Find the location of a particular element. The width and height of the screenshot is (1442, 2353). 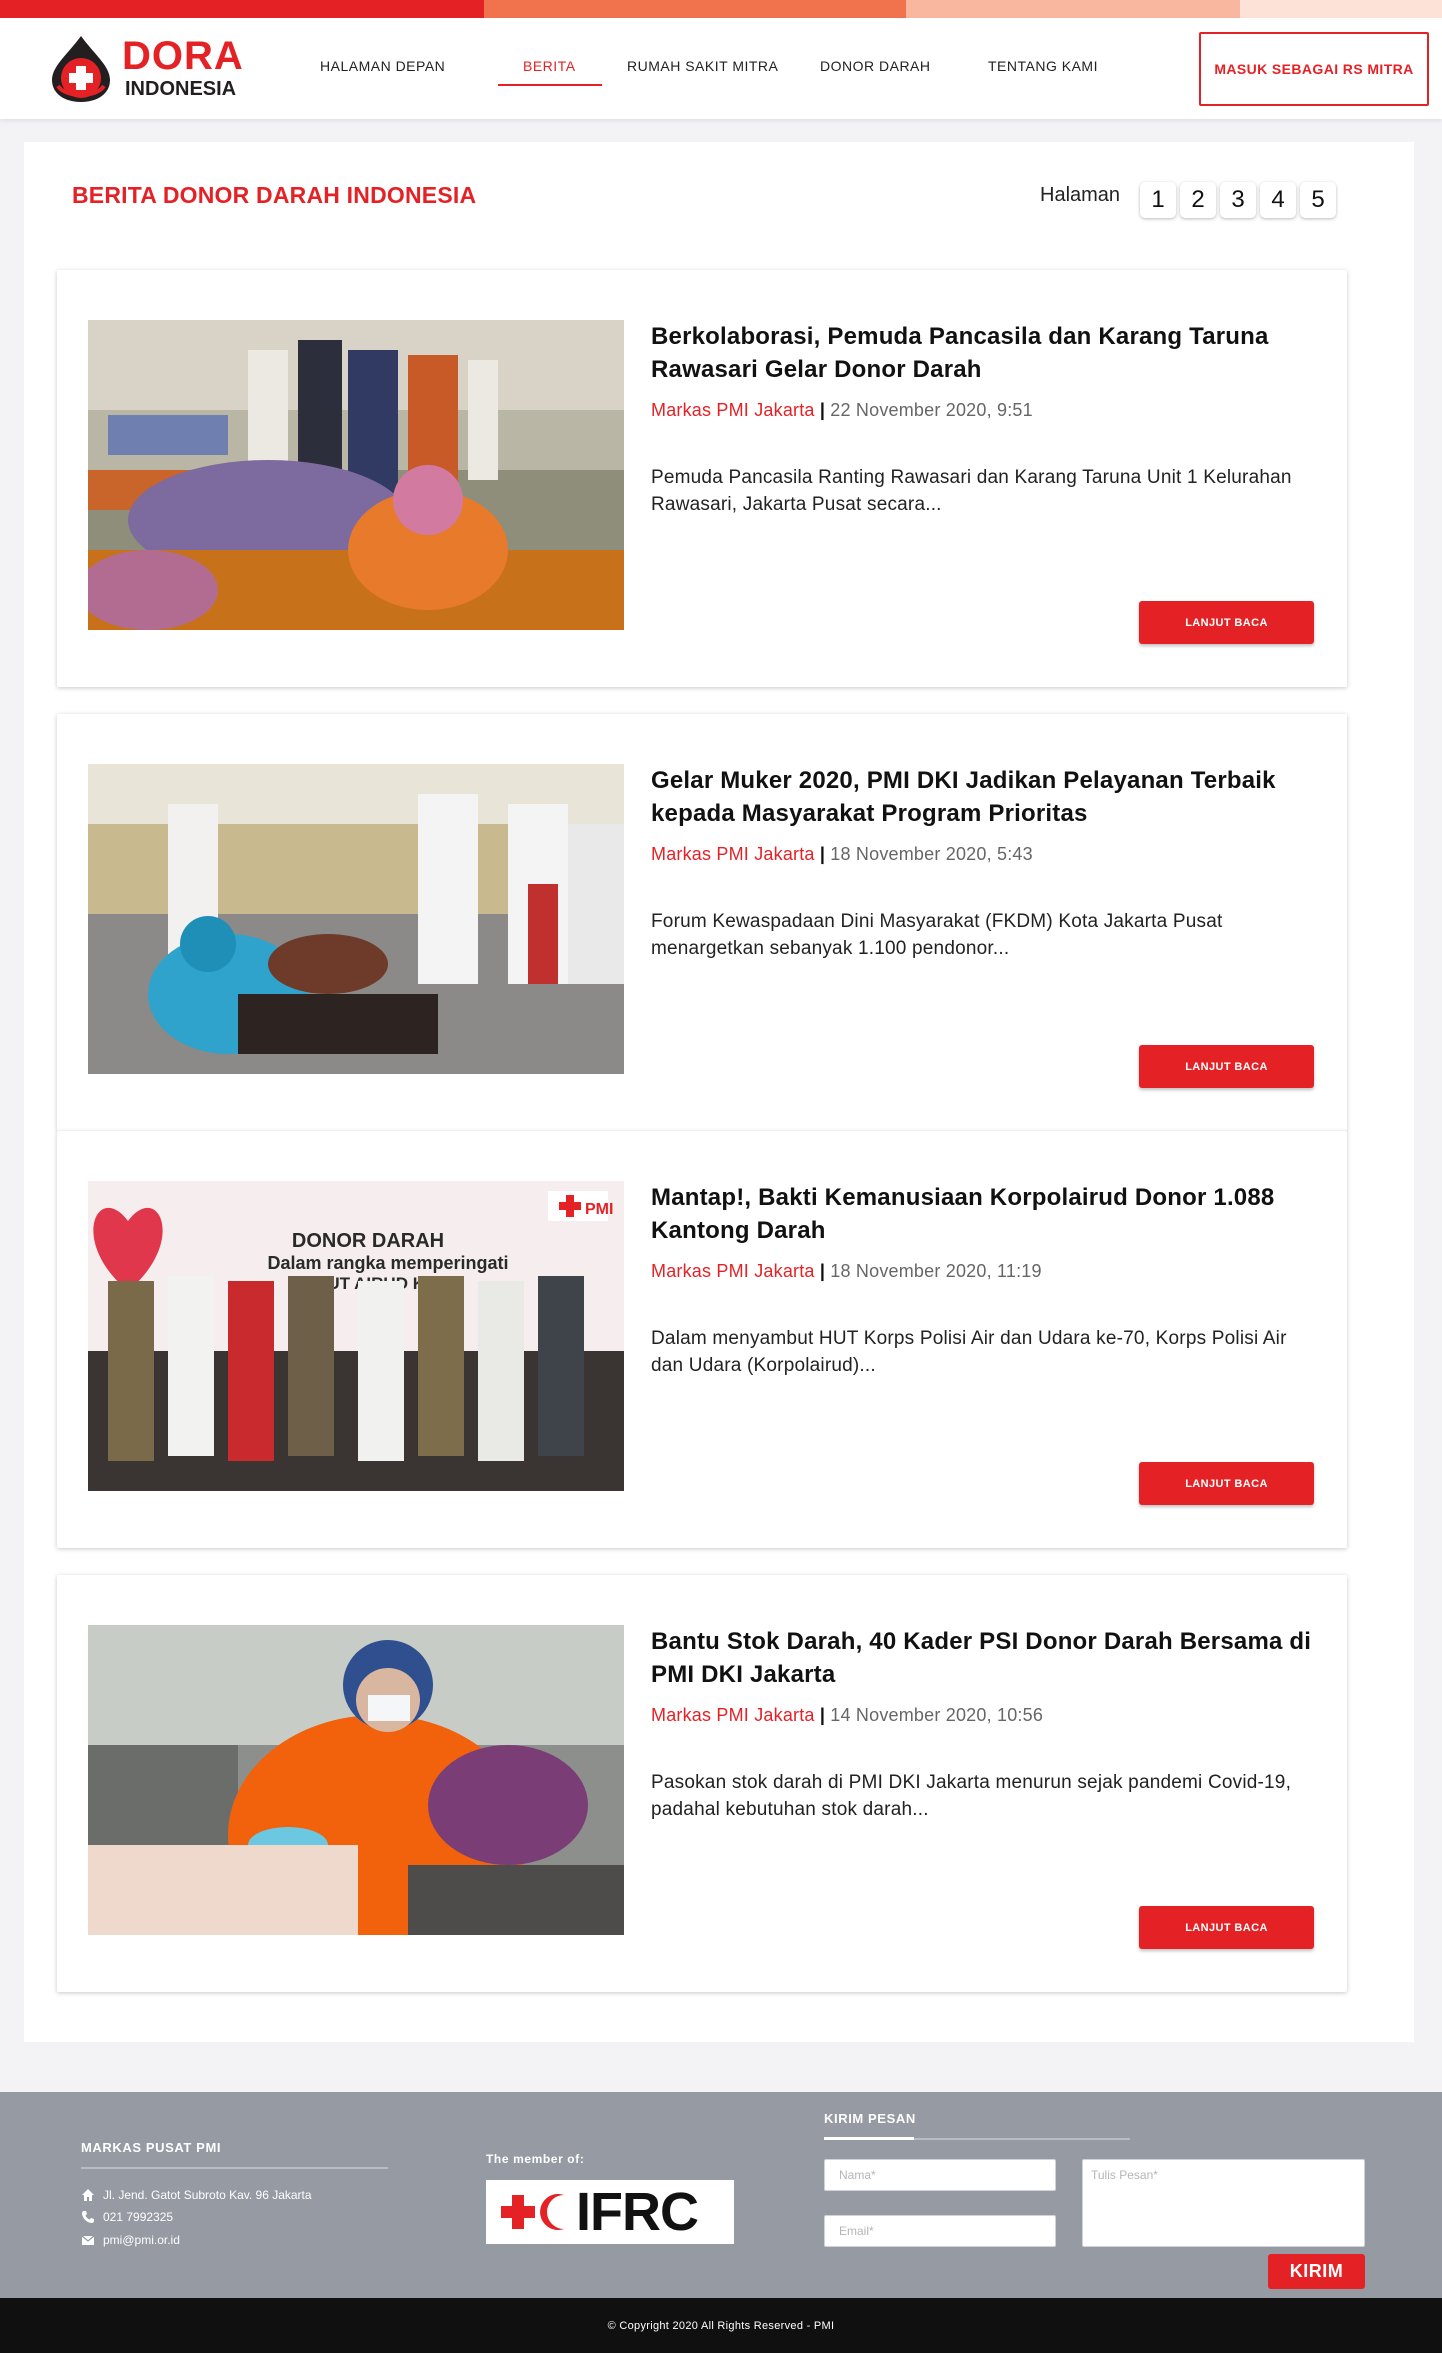

footer-phone: 021 7992325 is located at coordinates (127, 2217).